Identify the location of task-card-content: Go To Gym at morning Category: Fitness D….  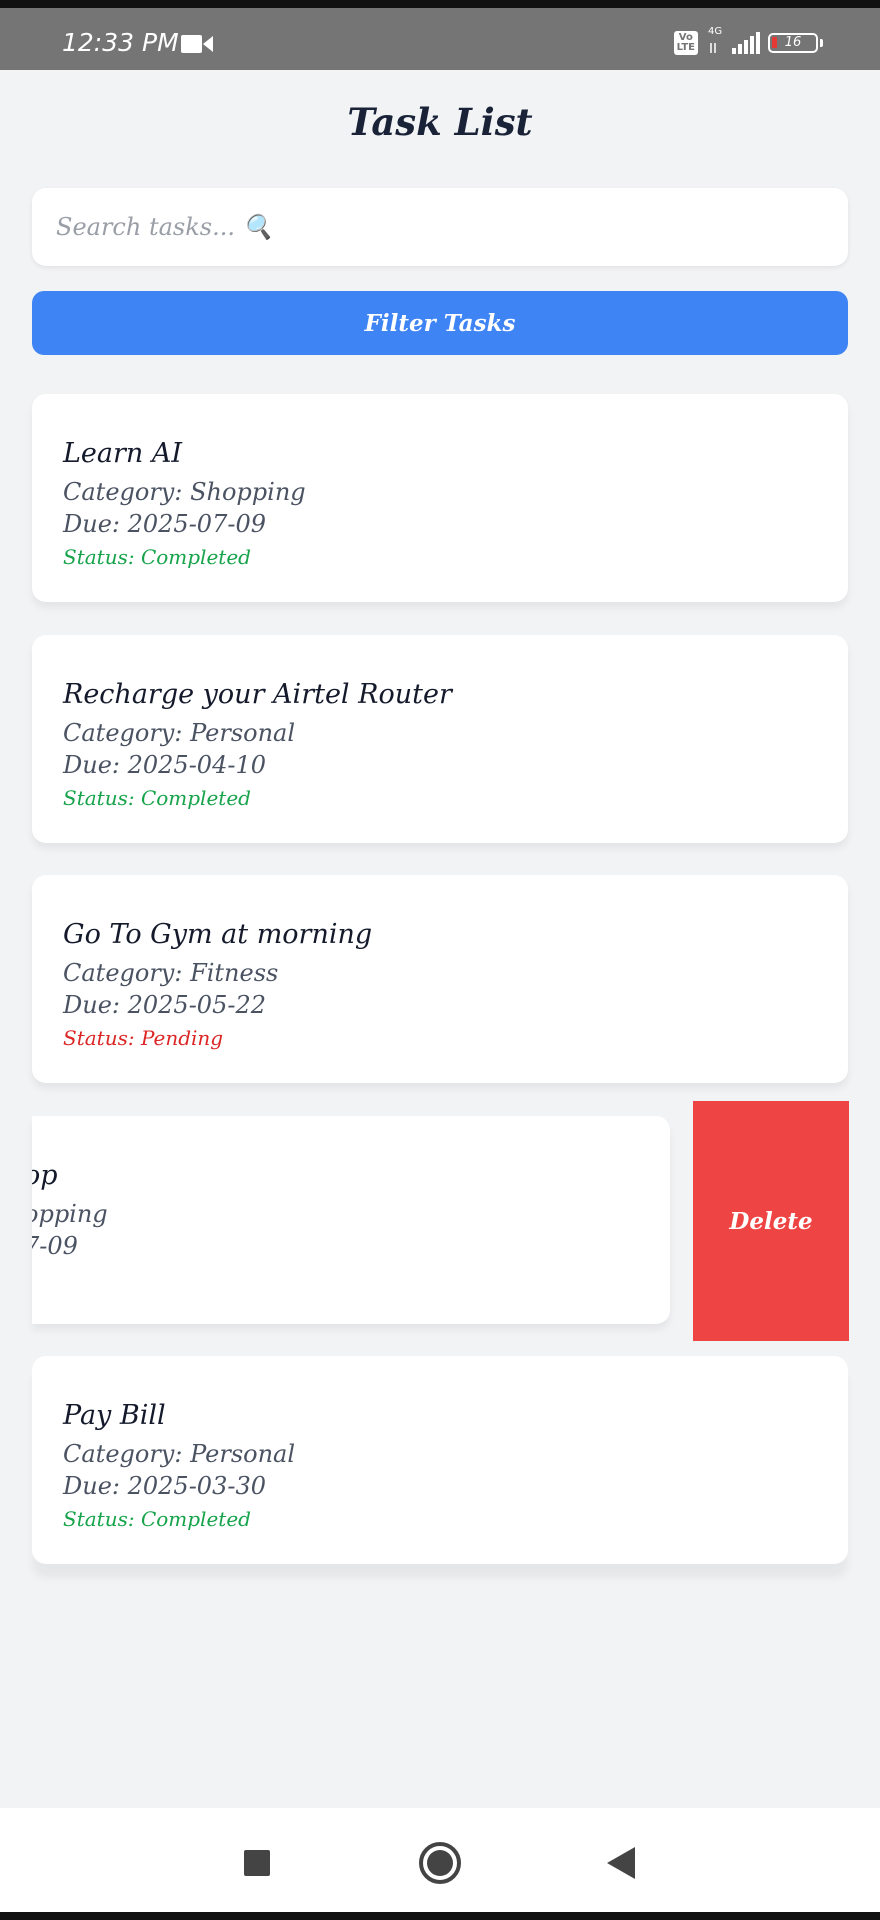
(217, 984).